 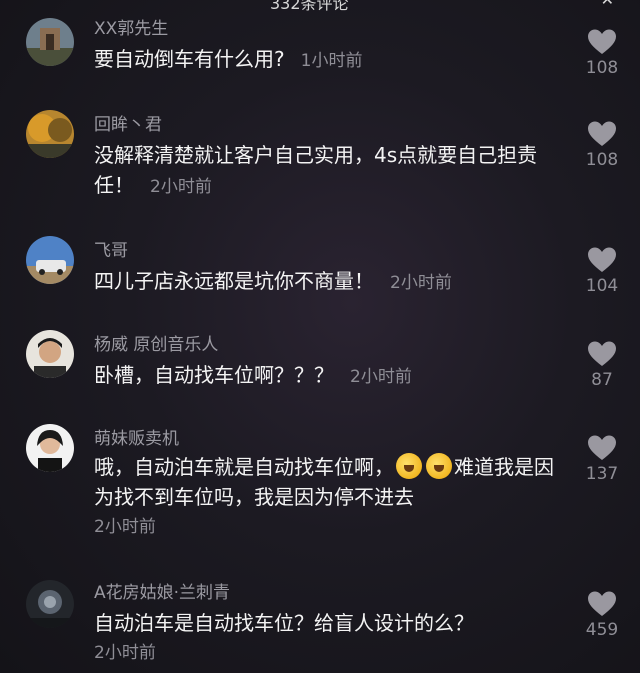 I want to click on comment-author: XX郭先生, so click(x=131, y=26).